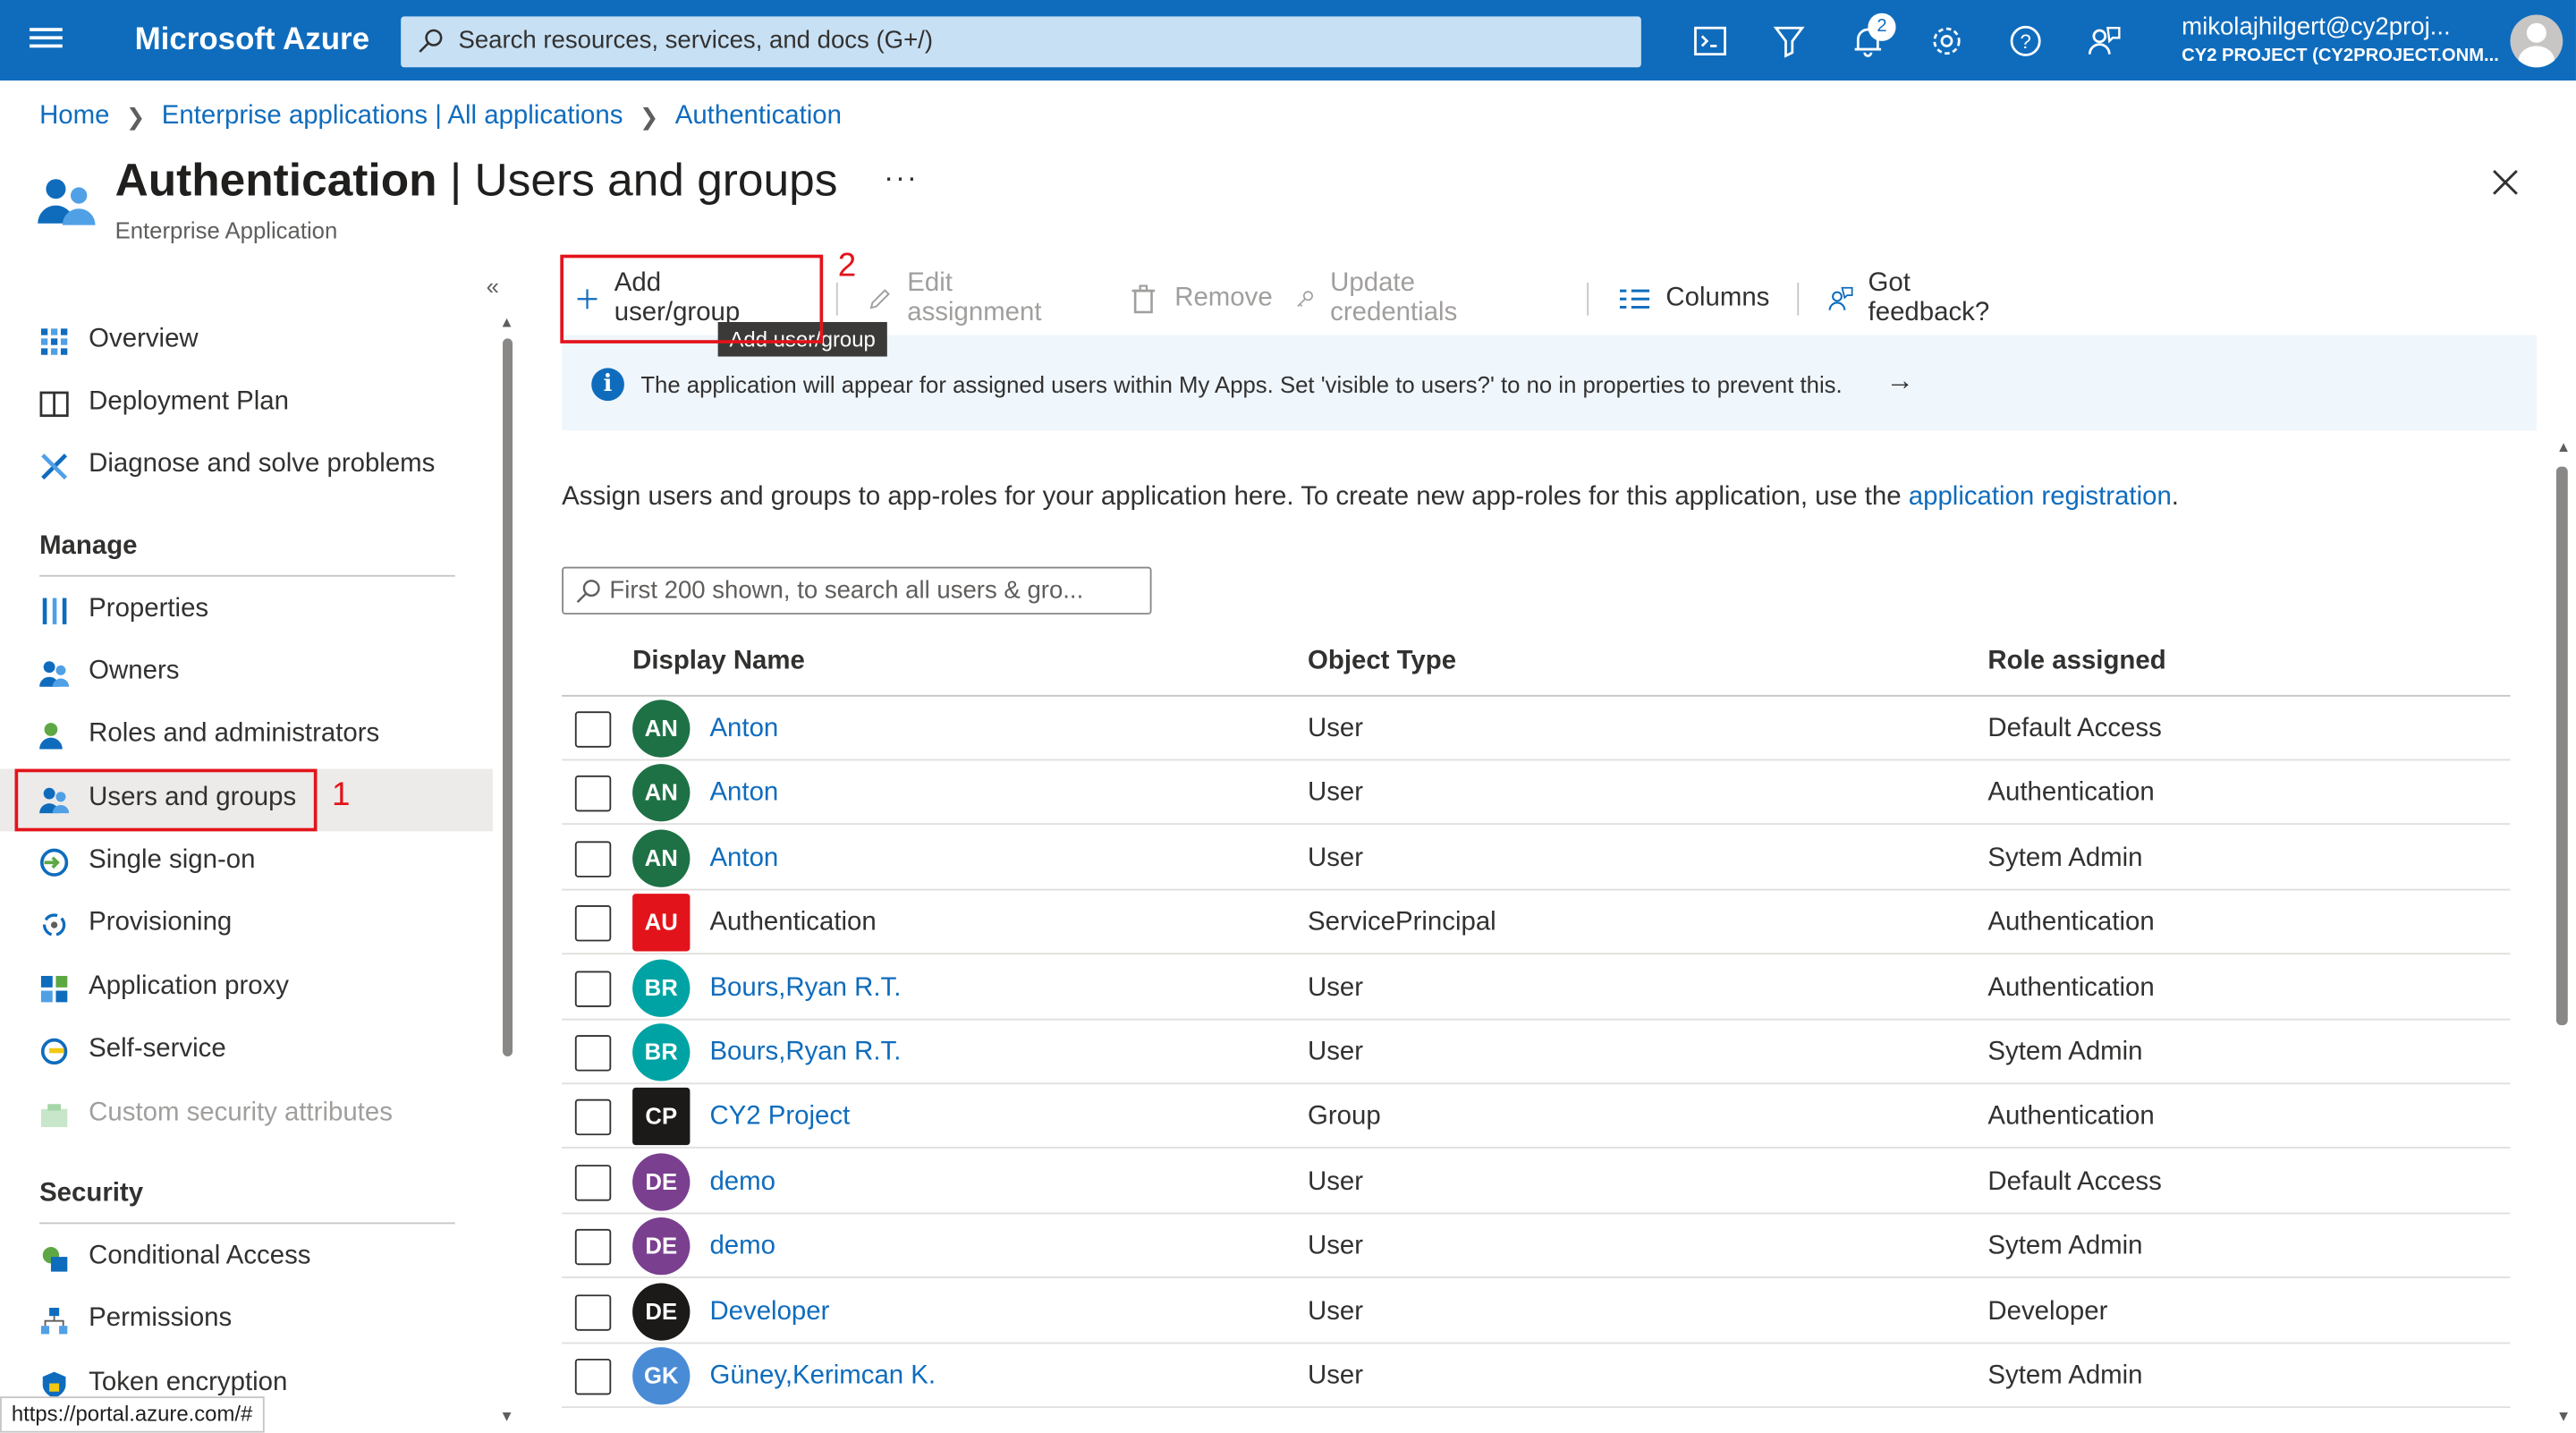 The width and height of the screenshot is (2576, 1433). I want to click on column-header-display-name: Display Name, so click(718, 662).